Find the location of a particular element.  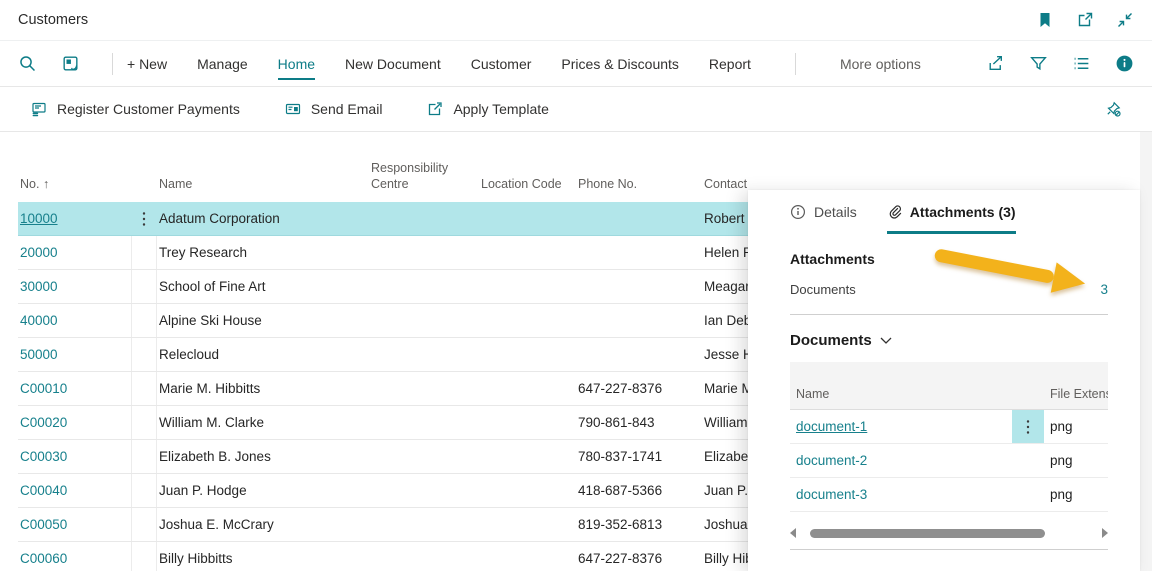

grid-icon is located at coordinates (70, 63).